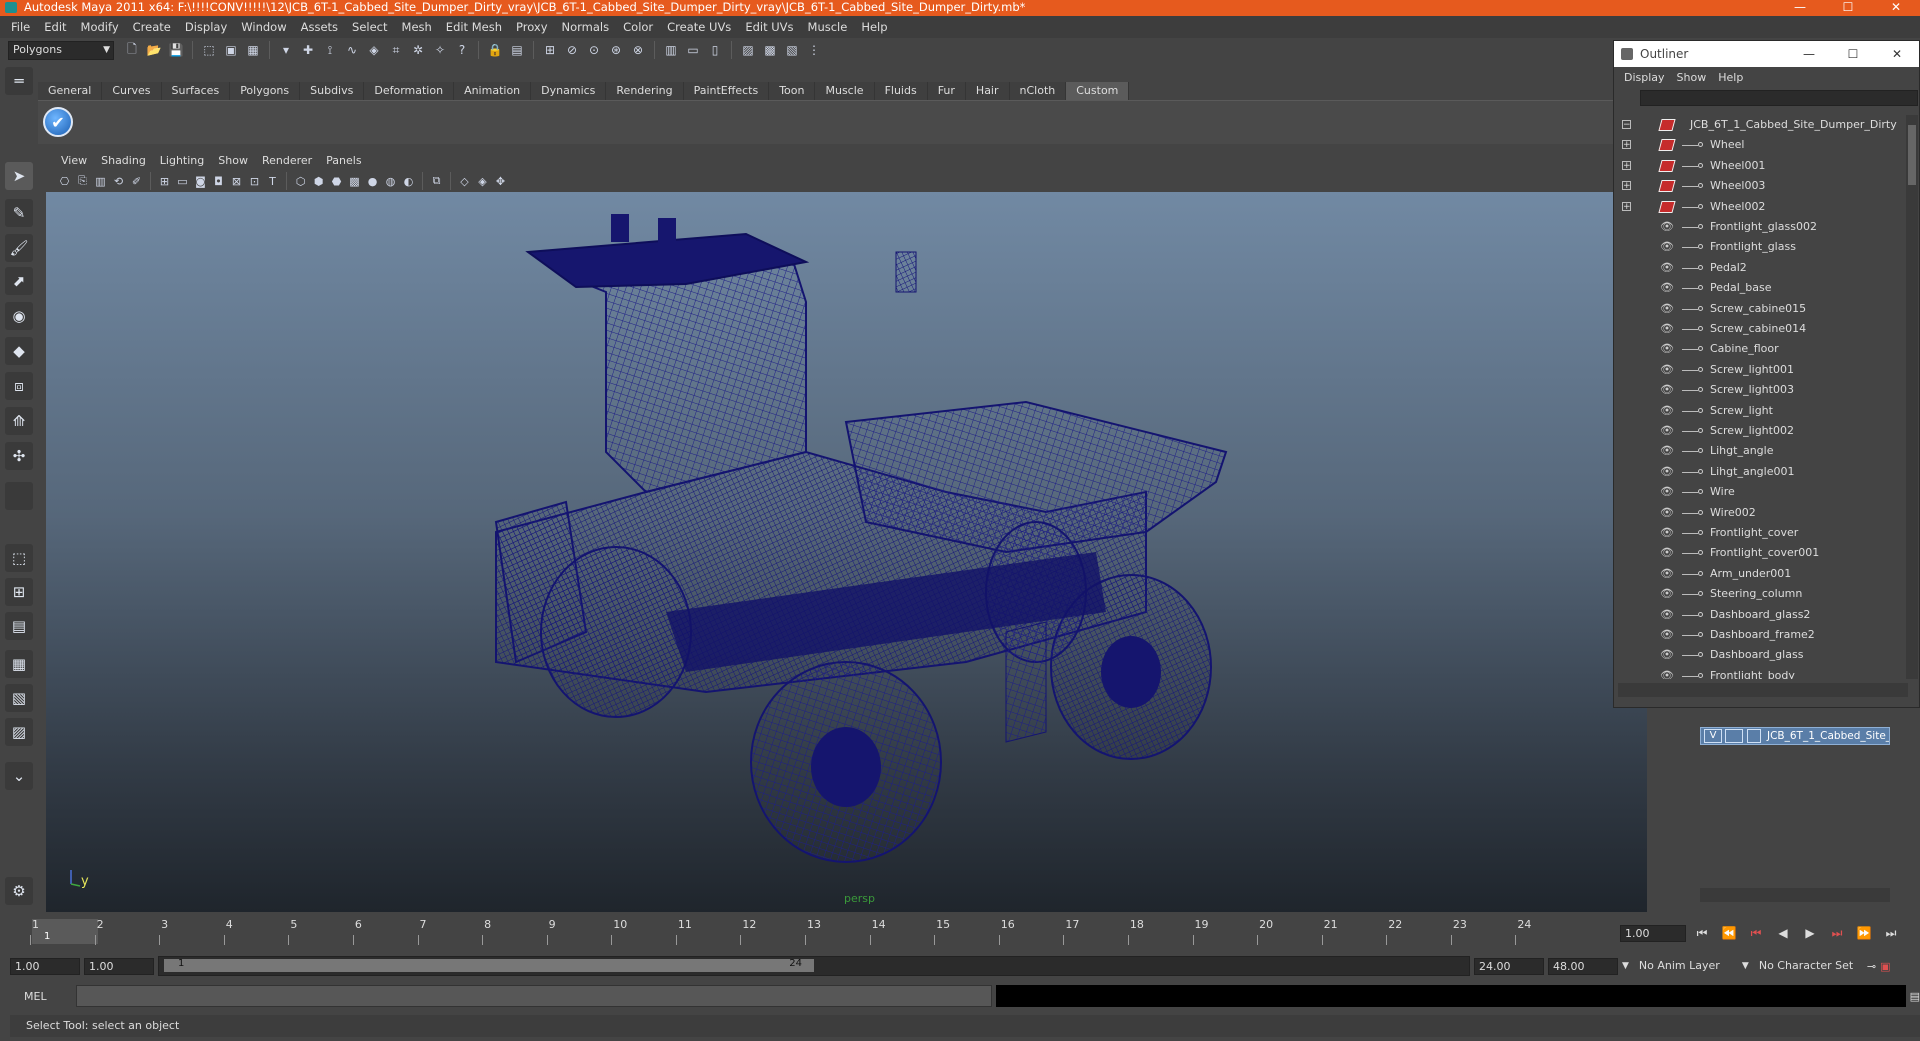 The image size is (1920, 1041). What do you see at coordinates (287, 160) in the screenshot?
I see `viewport-menu-renderer: Renderer` at bounding box center [287, 160].